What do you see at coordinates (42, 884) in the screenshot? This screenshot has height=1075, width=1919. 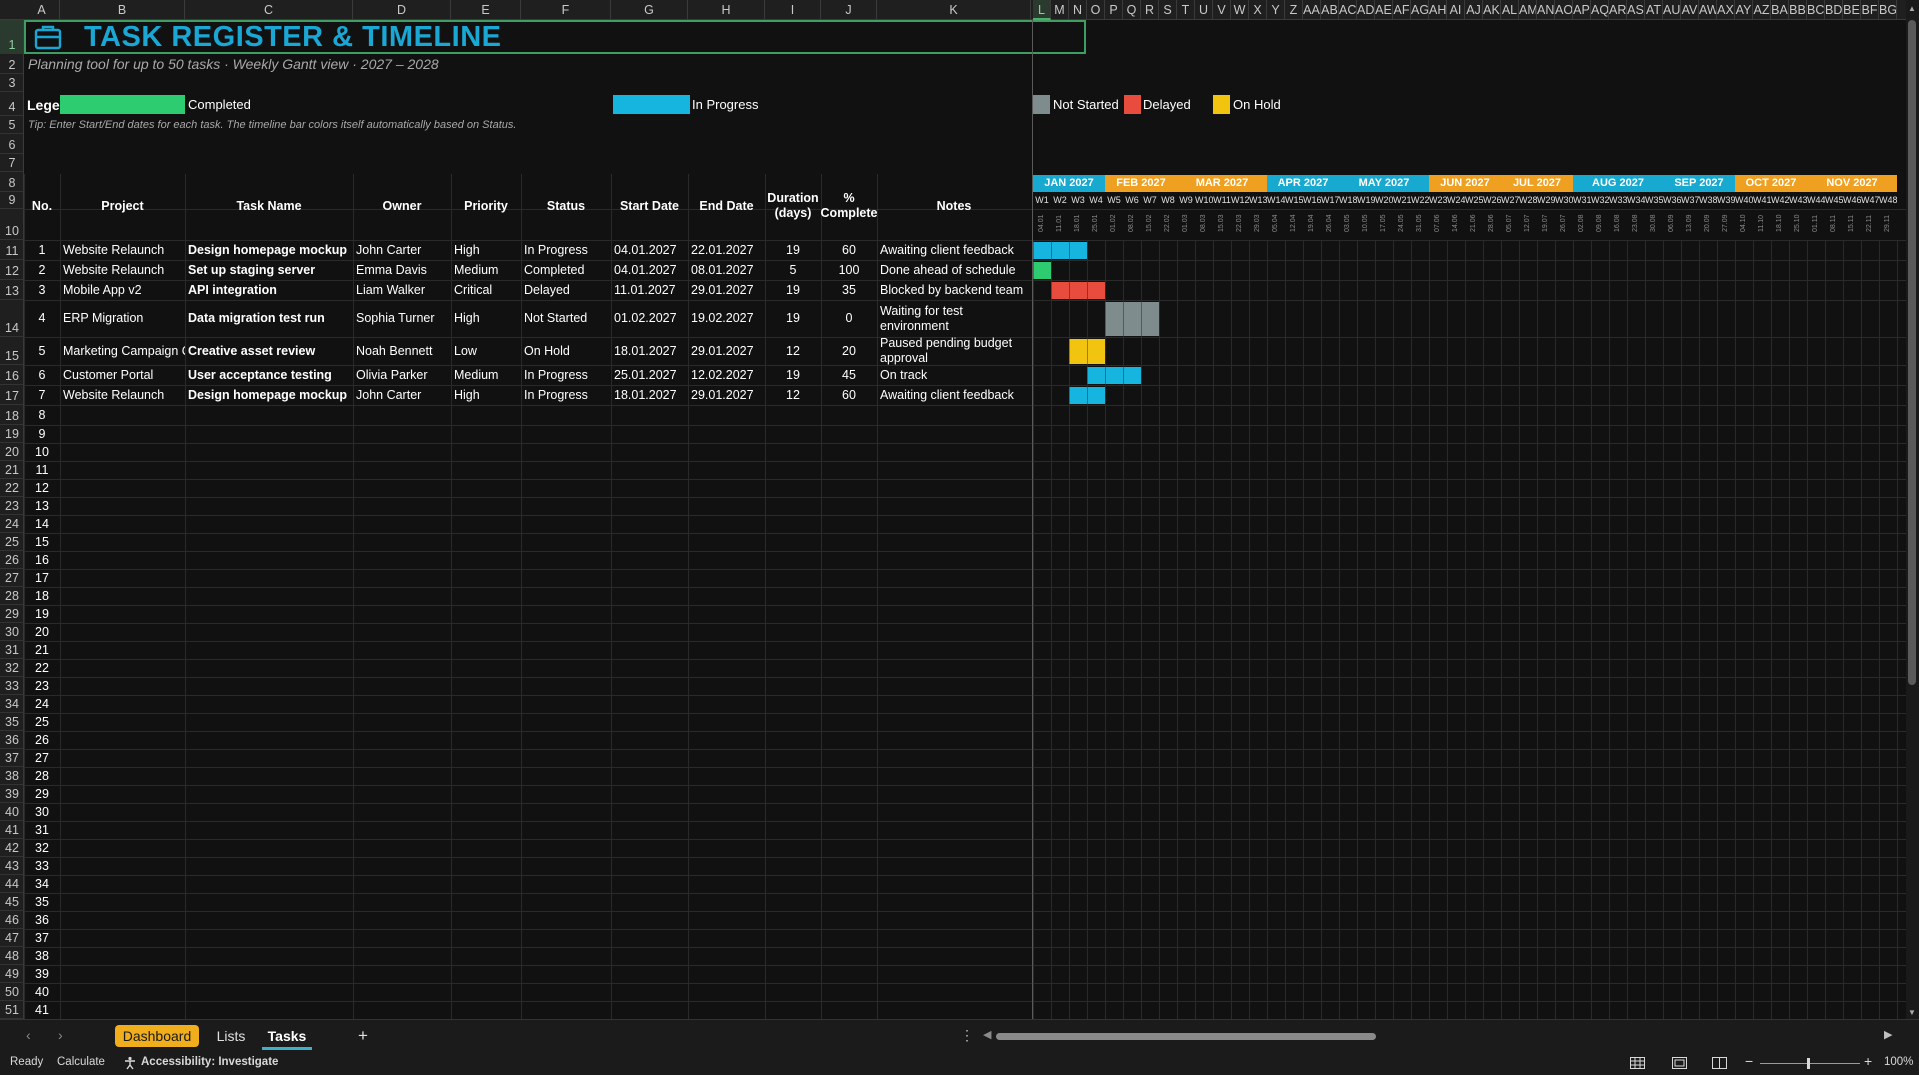 I see `cell-no: 34` at bounding box center [42, 884].